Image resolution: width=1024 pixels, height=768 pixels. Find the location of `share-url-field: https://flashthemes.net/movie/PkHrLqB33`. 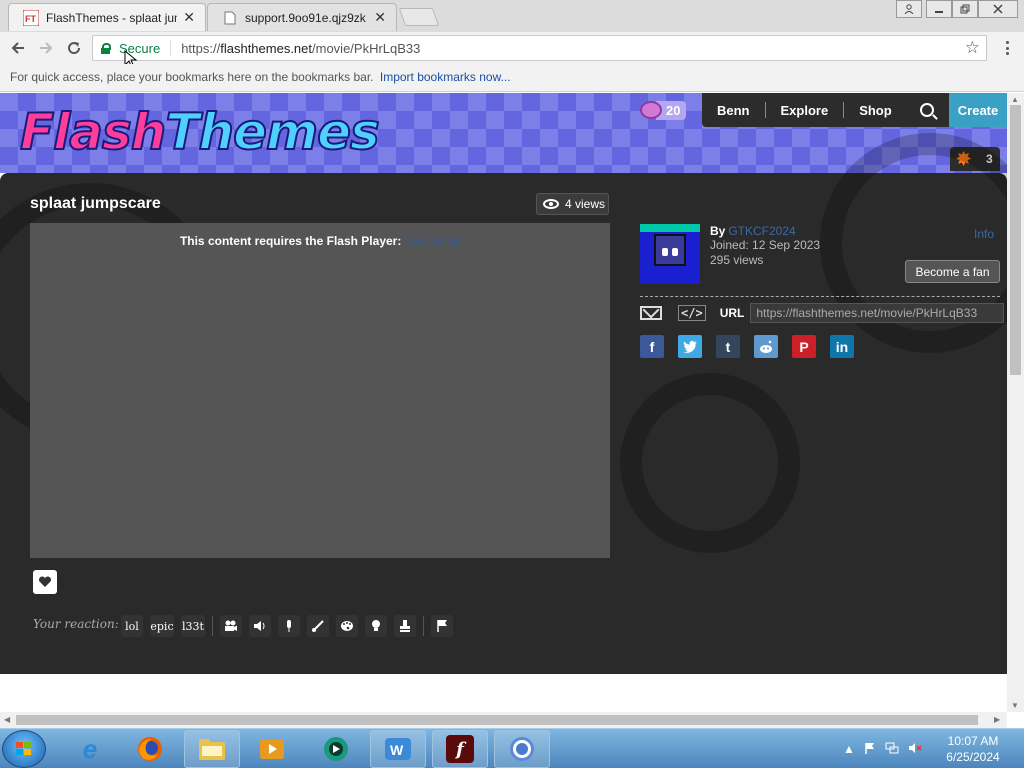

share-url-field: https://flashthemes.net/movie/PkHrLqB33 is located at coordinates (877, 313).